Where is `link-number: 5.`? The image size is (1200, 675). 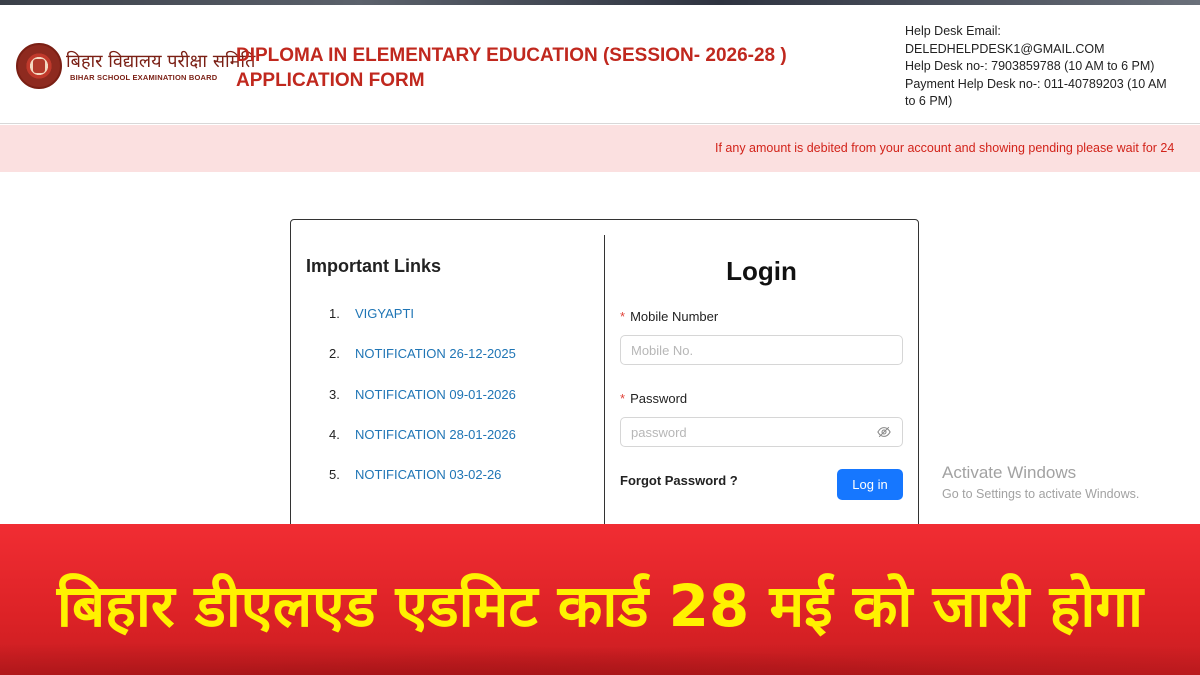 link-number: 5. is located at coordinates (334, 475).